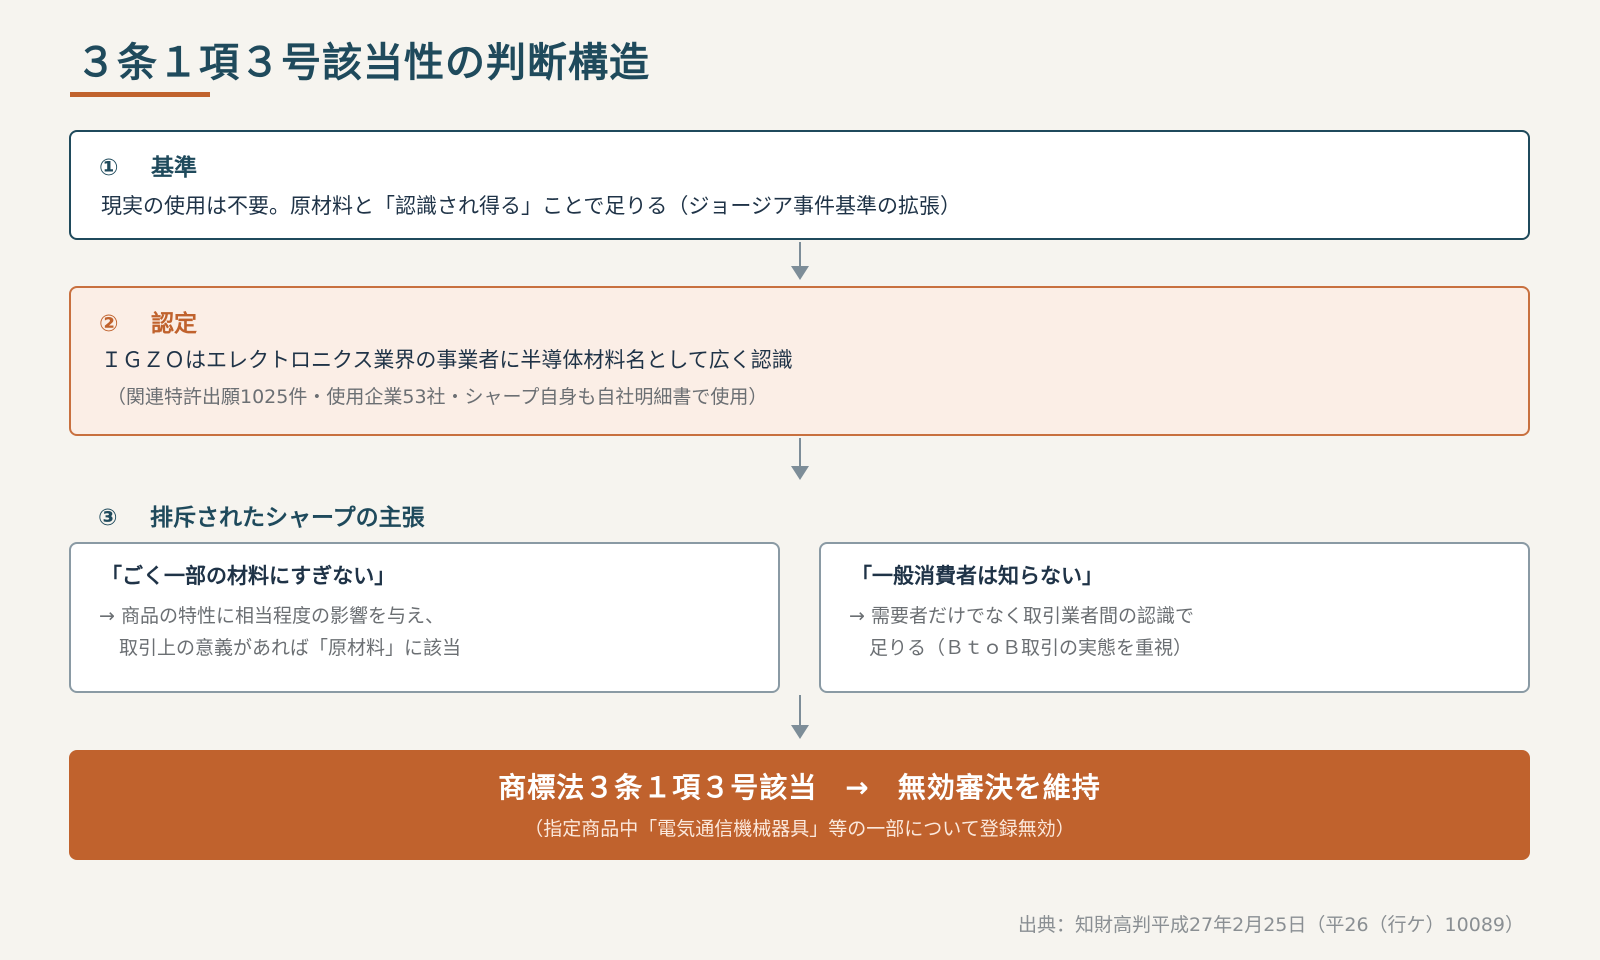 This screenshot has height=960, width=1600. Describe the element at coordinates (280, 632) in the screenshot. I see `claim-reason: → 商品の特性に相当程度の影響を与え、 取引上の意義があれば「原材料」に該当` at that location.